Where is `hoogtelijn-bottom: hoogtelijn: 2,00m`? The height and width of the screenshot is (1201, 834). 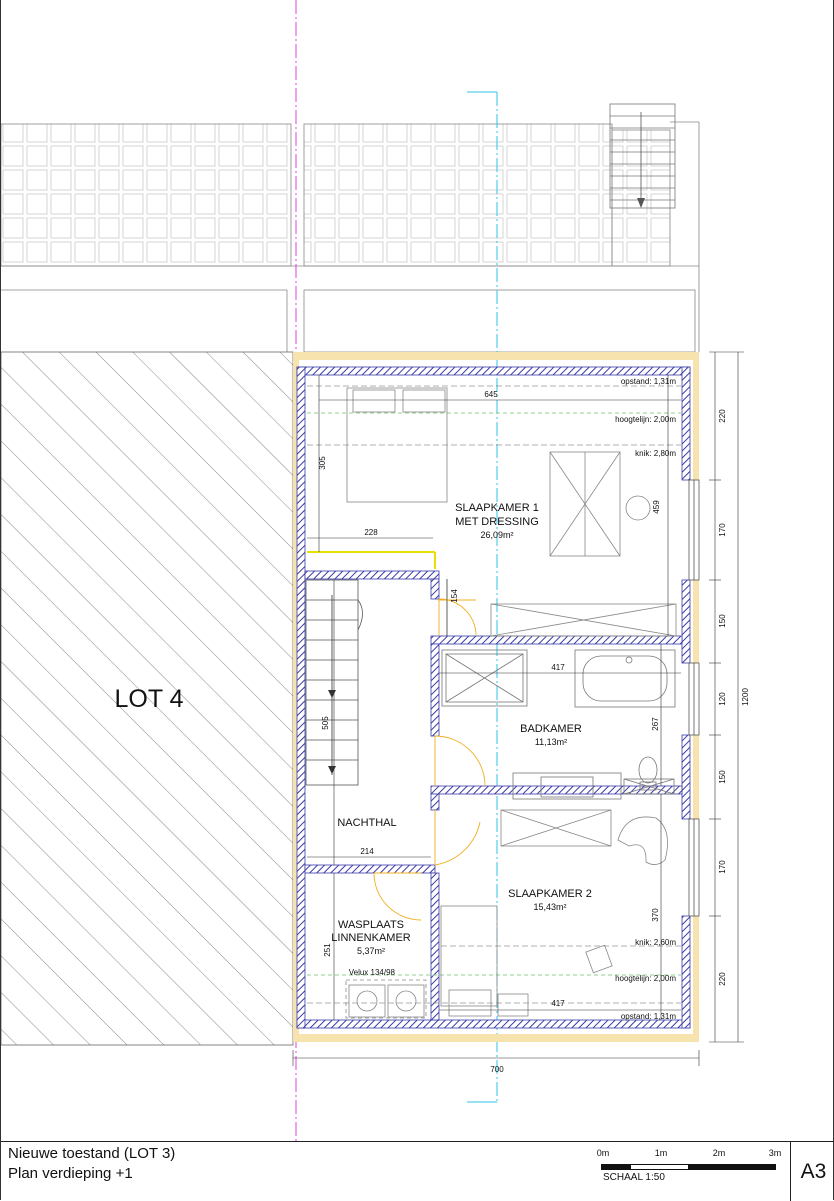
hoogtelijn-bottom: hoogtelijn: 2,00m is located at coordinates (645, 978).